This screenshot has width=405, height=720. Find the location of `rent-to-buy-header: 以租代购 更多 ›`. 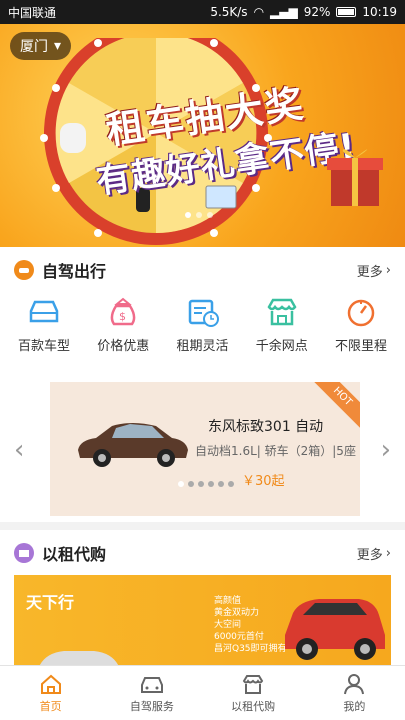

rent-to-buy-header: 以租代购 更多 › is located at coordinates (202, 553).